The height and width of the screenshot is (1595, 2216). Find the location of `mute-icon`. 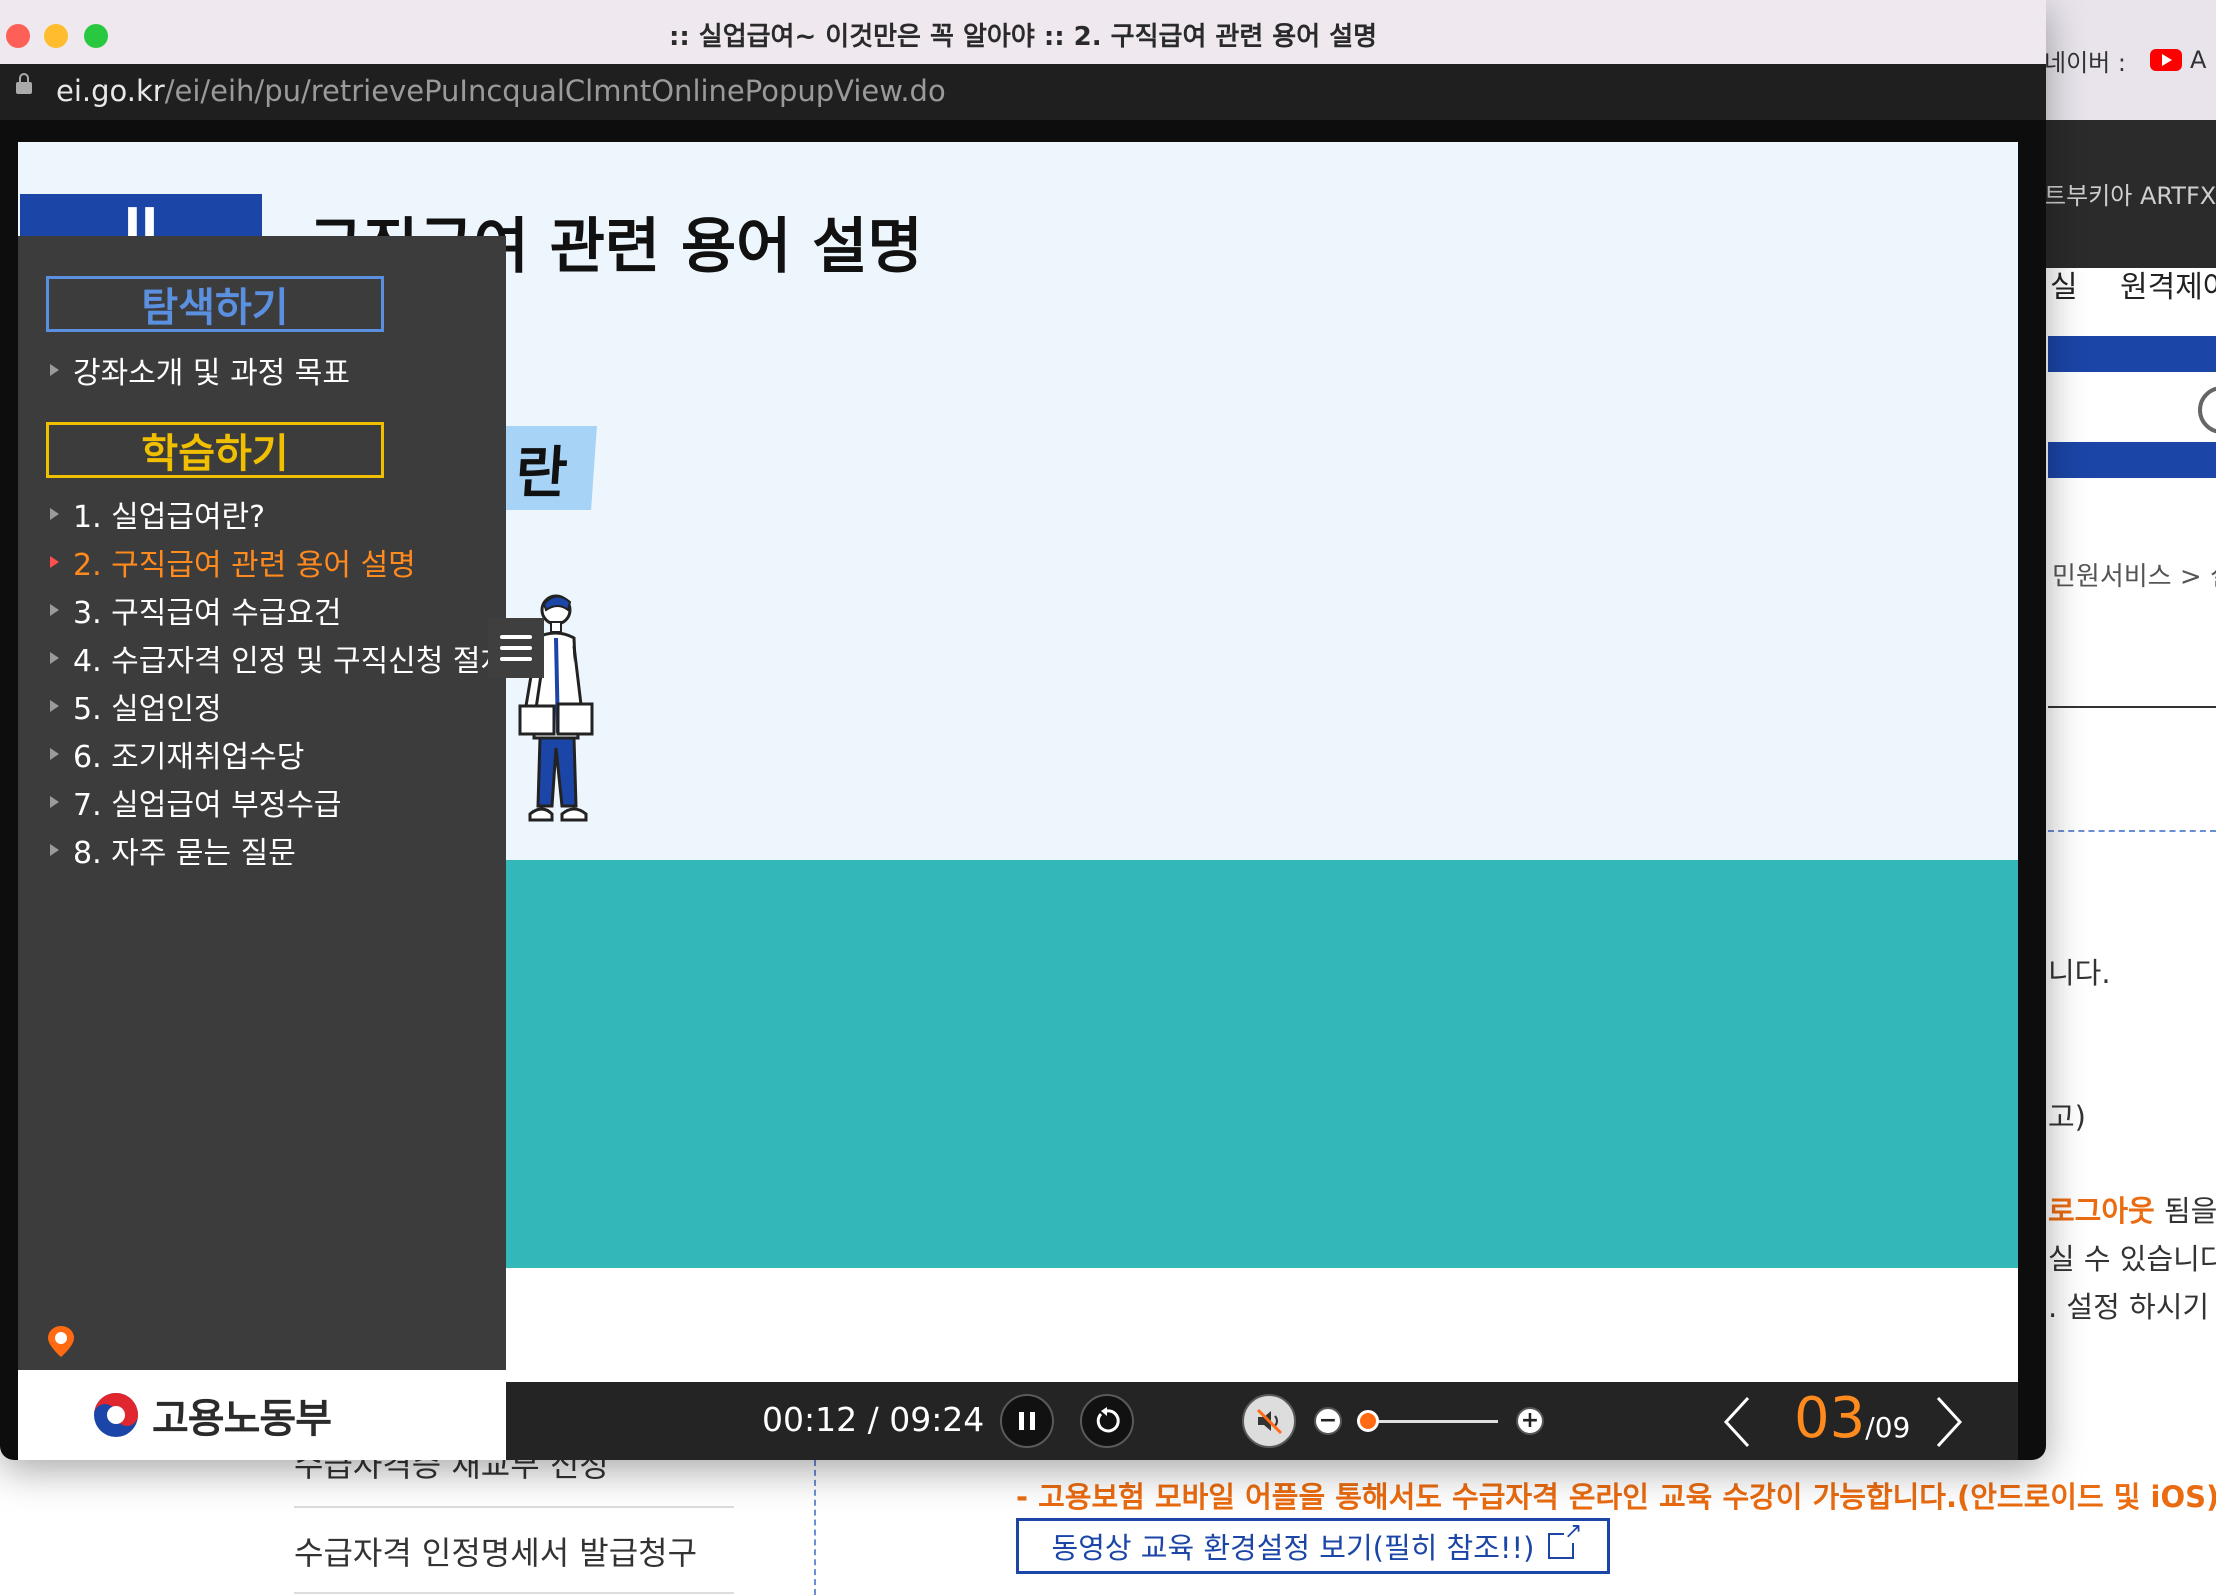

mute-icon is located at coordinates (1269, 1421).